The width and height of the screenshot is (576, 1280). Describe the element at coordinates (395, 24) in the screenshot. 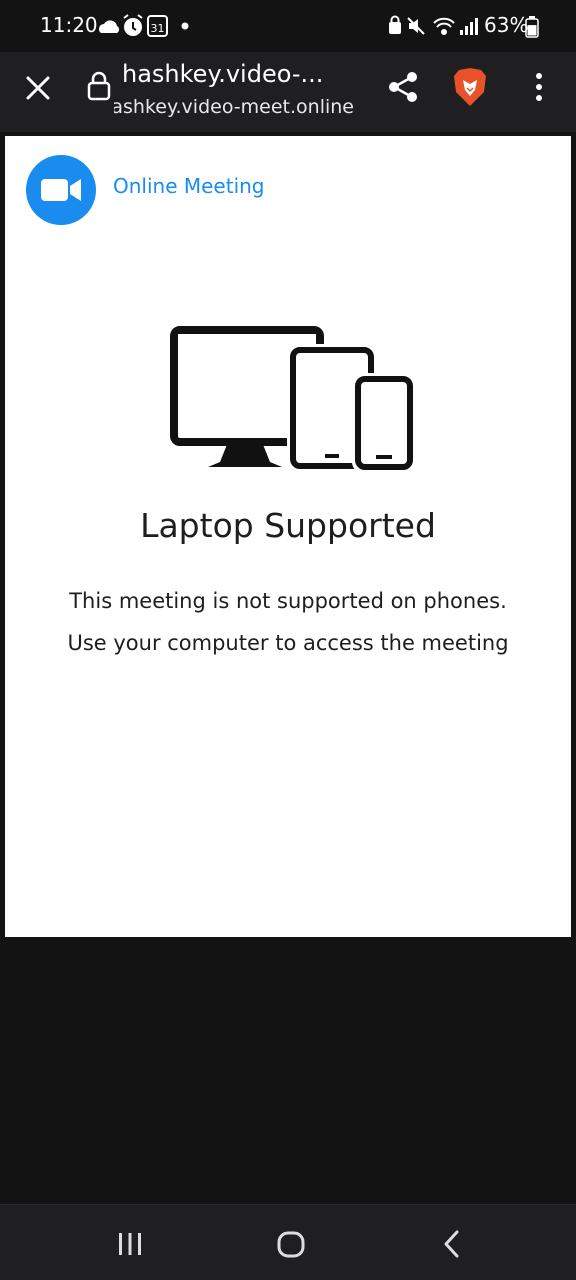

I see `secure-folder-icon` at that location.